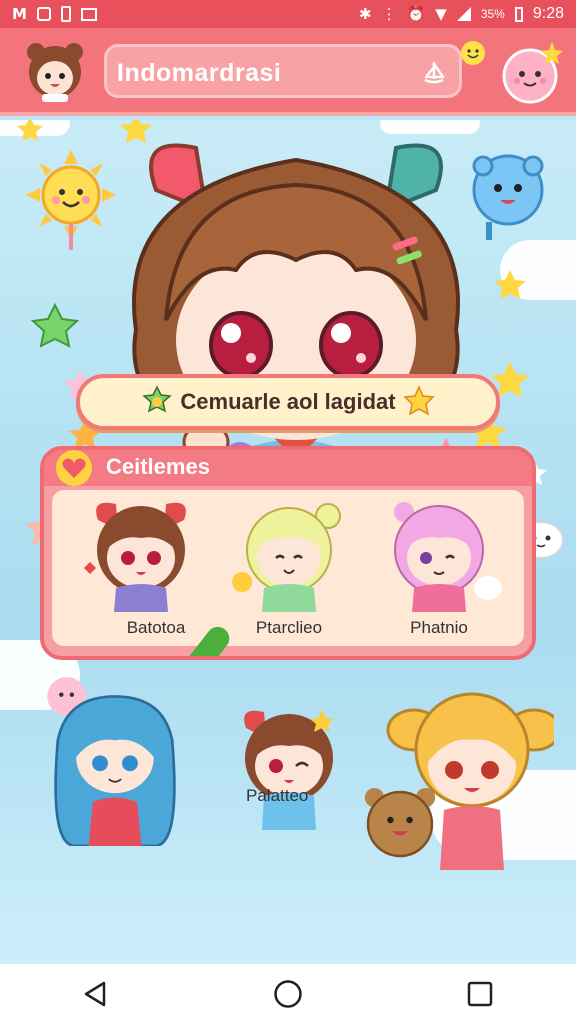 The width and height of the screenshot is (576, 1024). I want to click on favorite-label: Batotoa, so click(156, 627).